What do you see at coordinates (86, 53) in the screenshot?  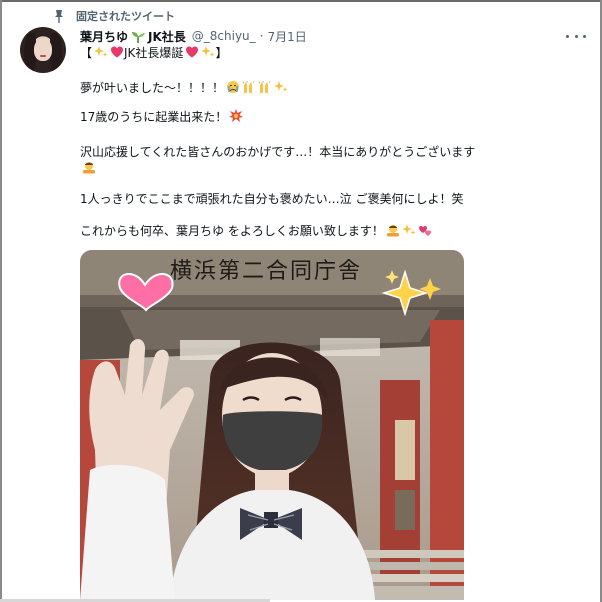 I see `bracket-open: 【` at bounding box center [86, 53].